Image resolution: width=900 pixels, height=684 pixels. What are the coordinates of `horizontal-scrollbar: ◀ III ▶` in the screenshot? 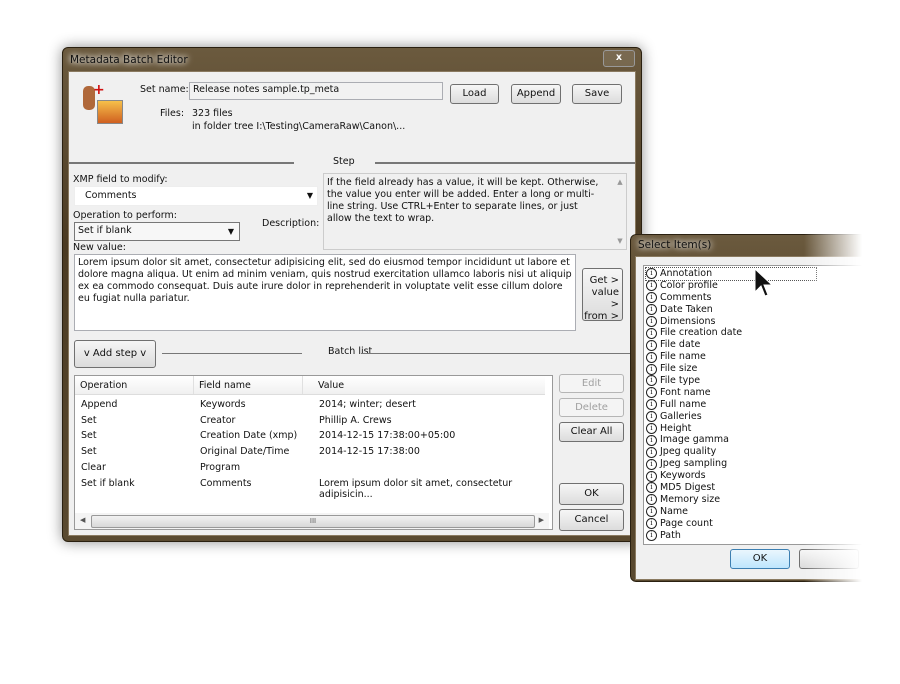 It's located at (312, 521).